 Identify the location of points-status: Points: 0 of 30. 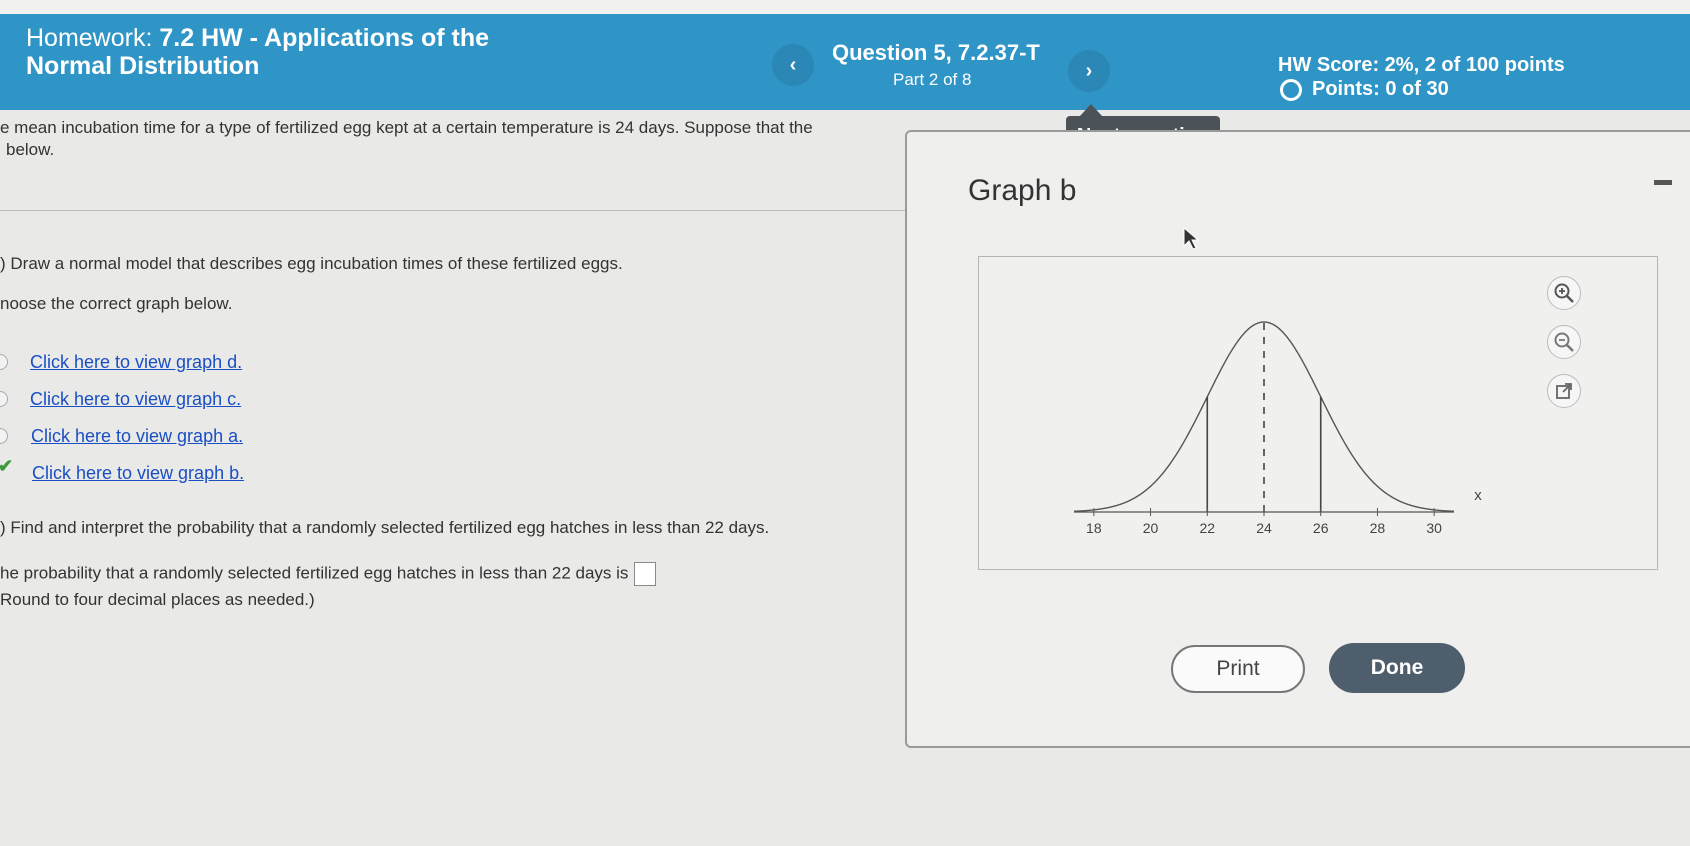
(1364, 89).